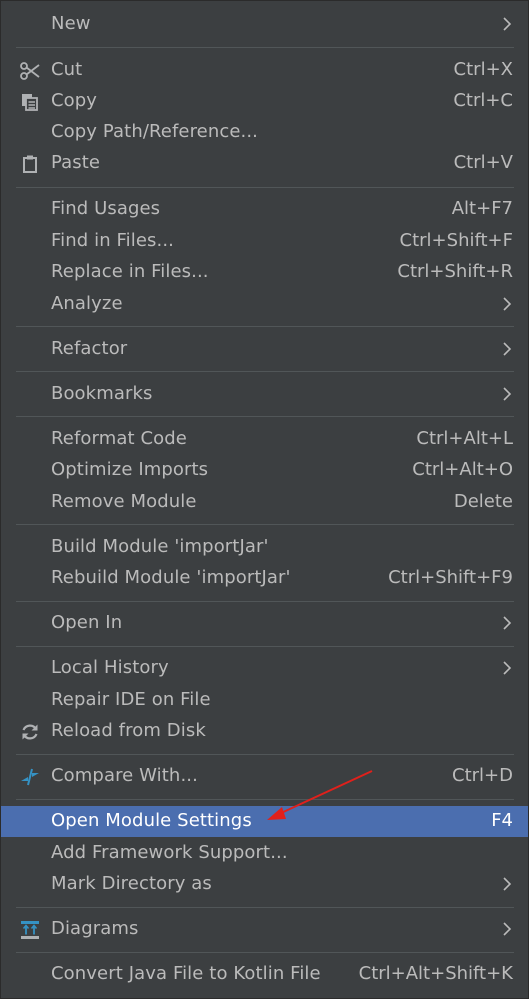 The image size is (529, 999). I want to click on menu-item-label: Refactor, so click(89, 348).